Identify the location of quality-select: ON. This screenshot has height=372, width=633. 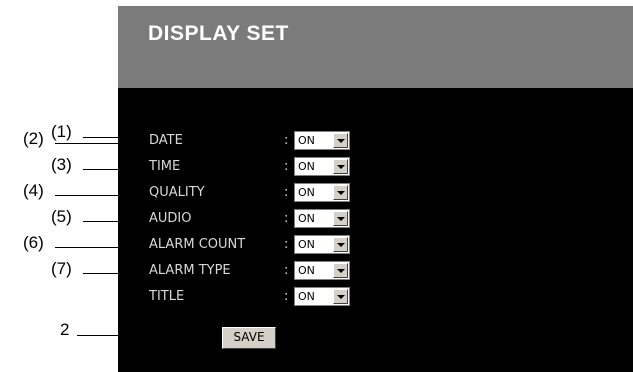
(322, 192).